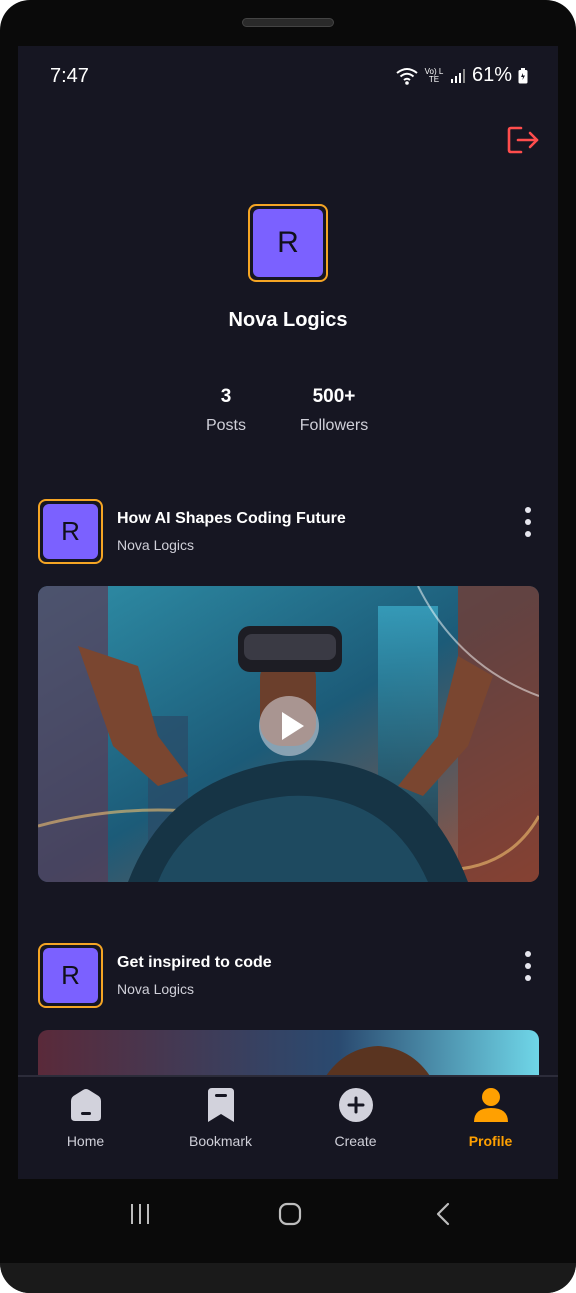 This screenshot has width=576, height=1293. Describe the element at coordinates (355, 1105) in the screenshot. I see `plus-icon` at that location.